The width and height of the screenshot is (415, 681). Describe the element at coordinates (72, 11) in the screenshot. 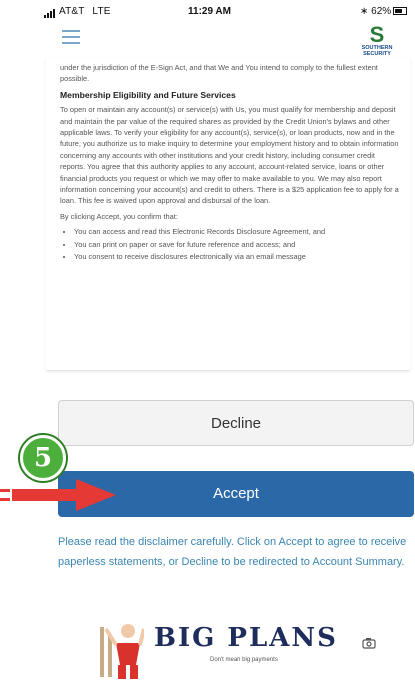

I see `carrier-name: AT&T` at that location.